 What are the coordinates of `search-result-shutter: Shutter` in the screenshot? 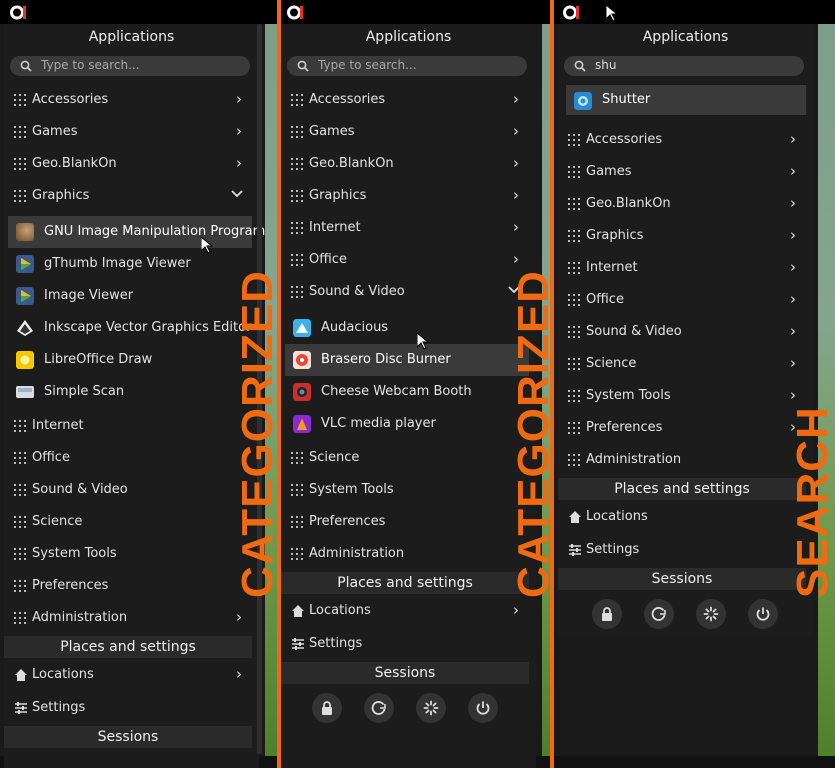 It's located at (686, 100).